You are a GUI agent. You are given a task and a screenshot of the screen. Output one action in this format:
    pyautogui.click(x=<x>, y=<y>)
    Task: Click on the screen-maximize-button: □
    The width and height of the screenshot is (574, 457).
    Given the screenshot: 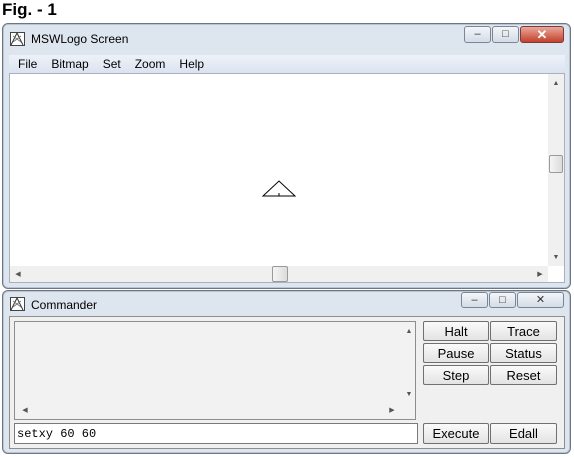 What is the action you would take?
    pyautogui.click(x=505, y=34)
    